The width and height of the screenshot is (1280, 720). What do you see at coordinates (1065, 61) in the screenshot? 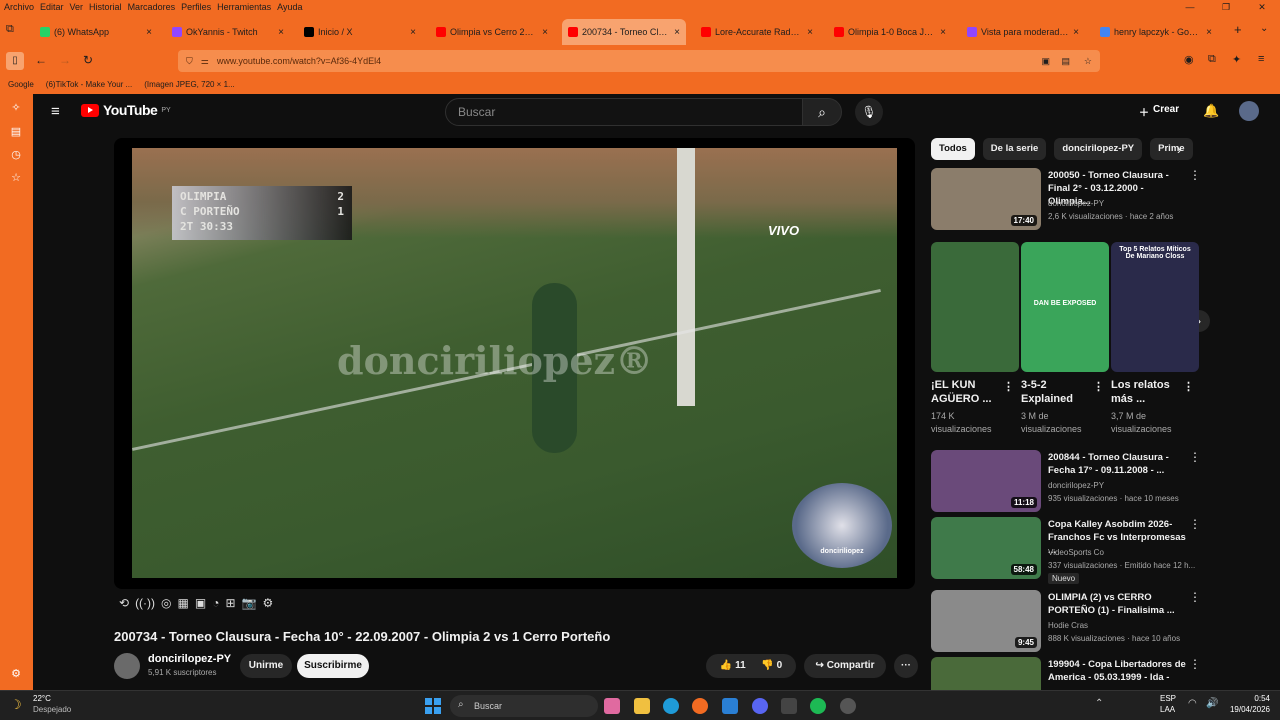
I see `reader-icon: ▤` at bounding box center [1065, 61].